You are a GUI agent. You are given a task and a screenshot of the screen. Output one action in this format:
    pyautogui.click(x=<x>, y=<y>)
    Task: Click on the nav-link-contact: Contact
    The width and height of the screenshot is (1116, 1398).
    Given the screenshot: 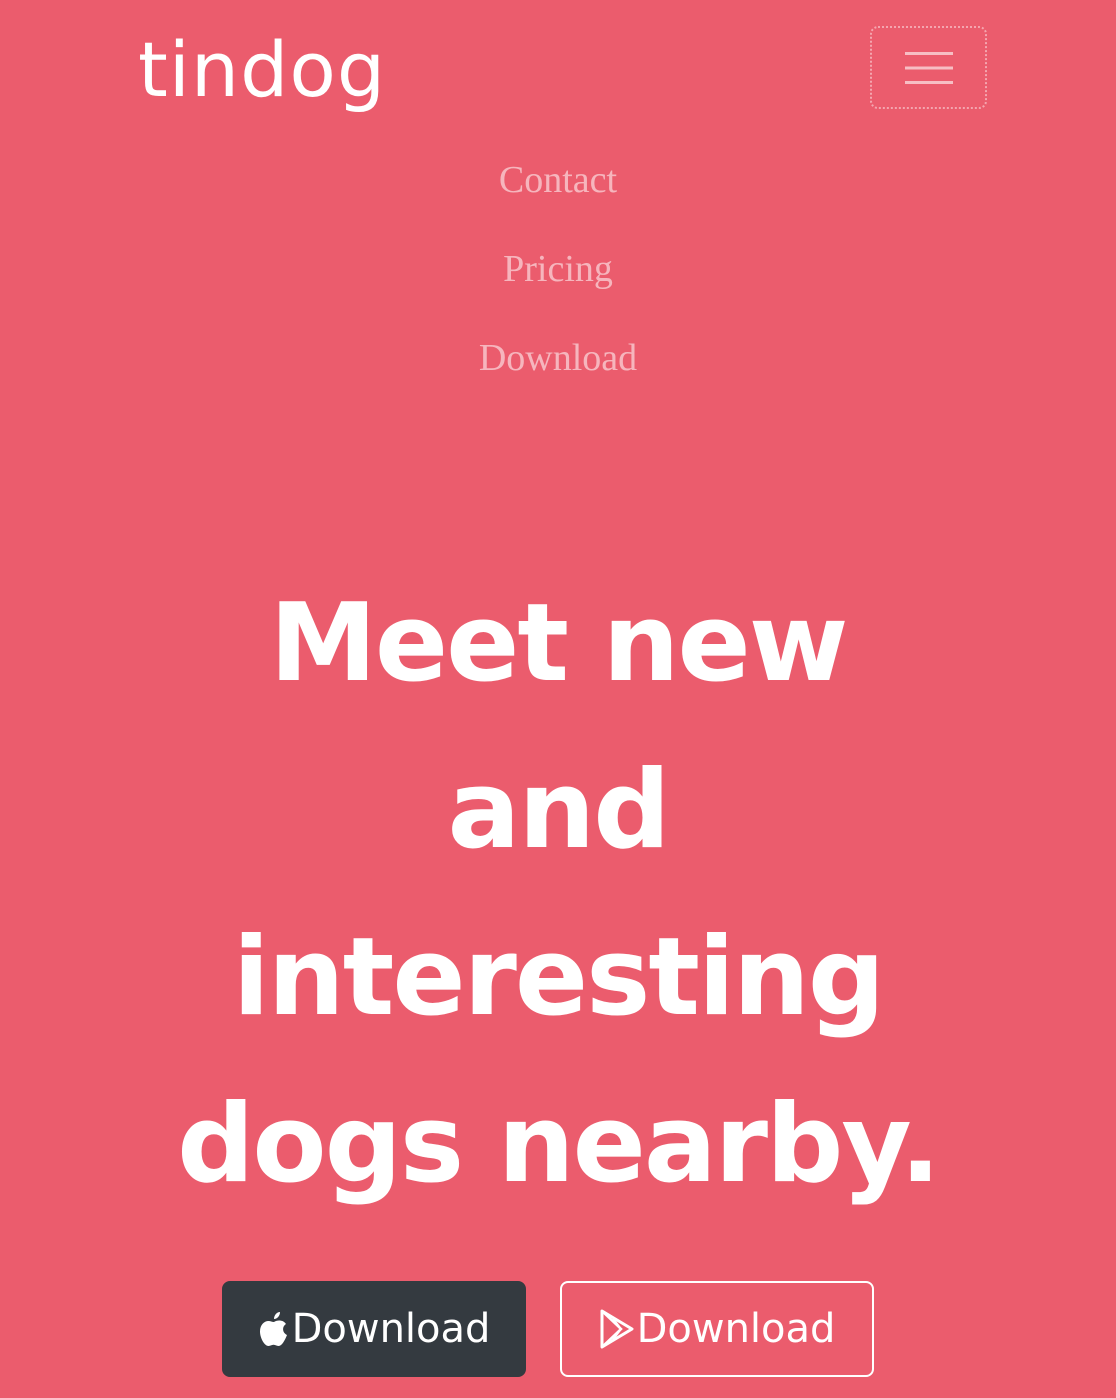 What is the action you would take?
    pyautogui.click(x=558, y=180)
    